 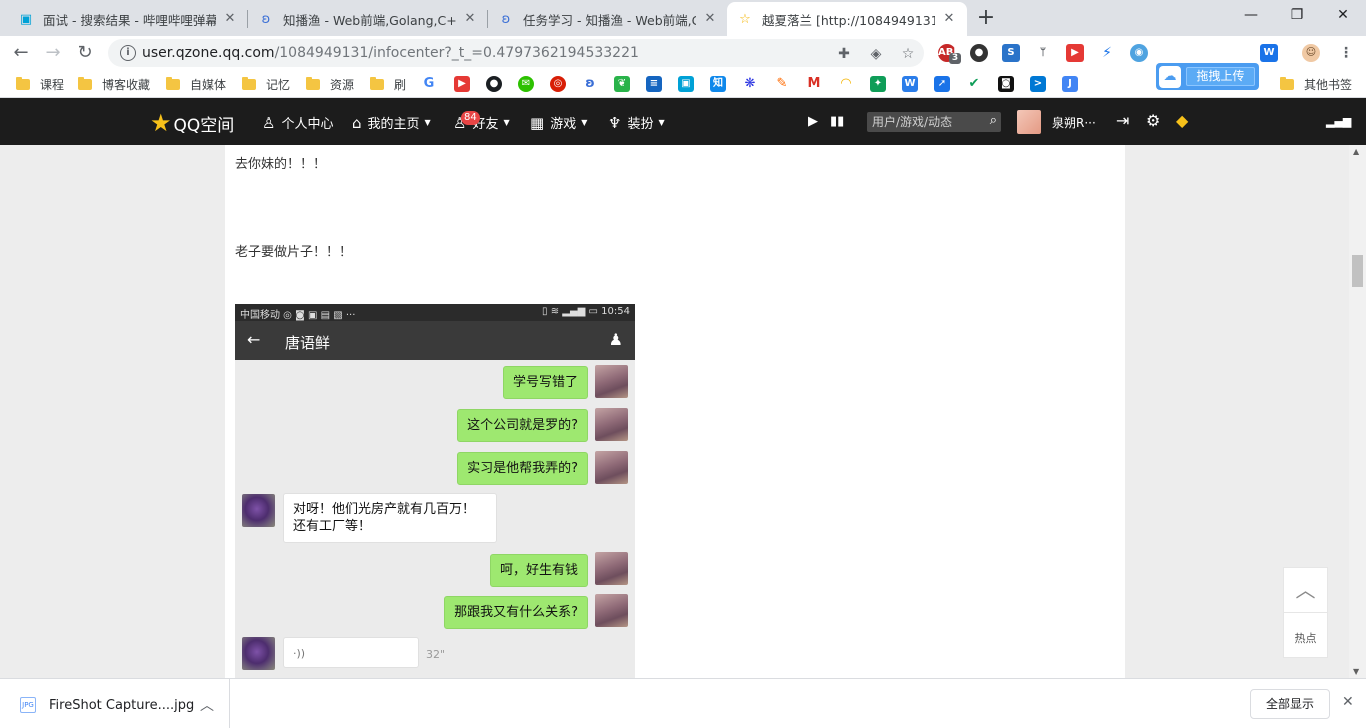 I want to click on google-icon: G, so click(x=429, y=84).